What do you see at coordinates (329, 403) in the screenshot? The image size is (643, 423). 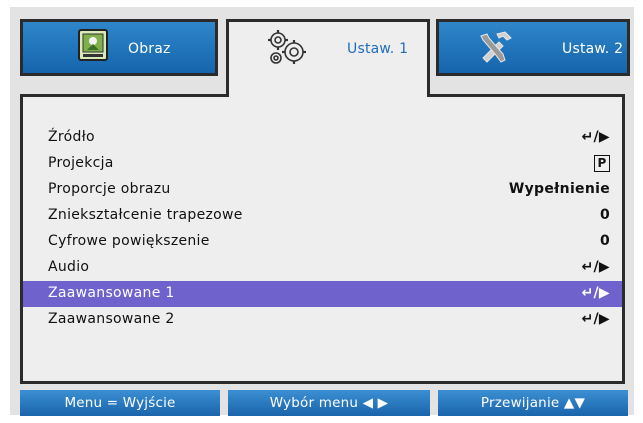 I see `footer-select-menu: Wybór menu ◀ ▶` at bounding box center [329, 403].